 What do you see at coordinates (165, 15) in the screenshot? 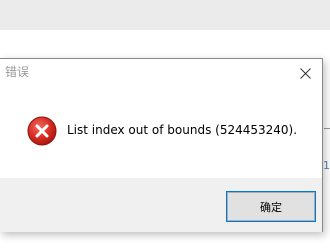
I see `background-header` at bounding box center [165, 15].